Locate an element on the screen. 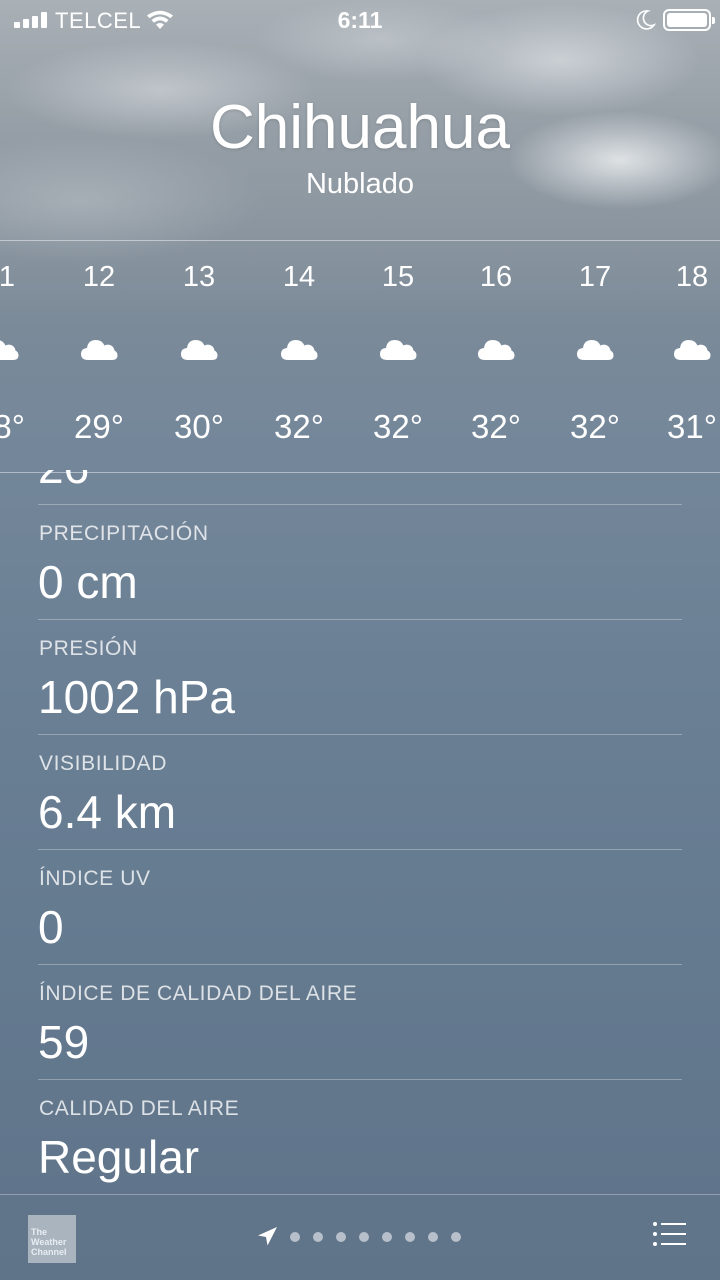 Image resolution: width=720 pixels, height=1280 pixels. hourly-item: 13 30° is located at coordinates (199, 356).